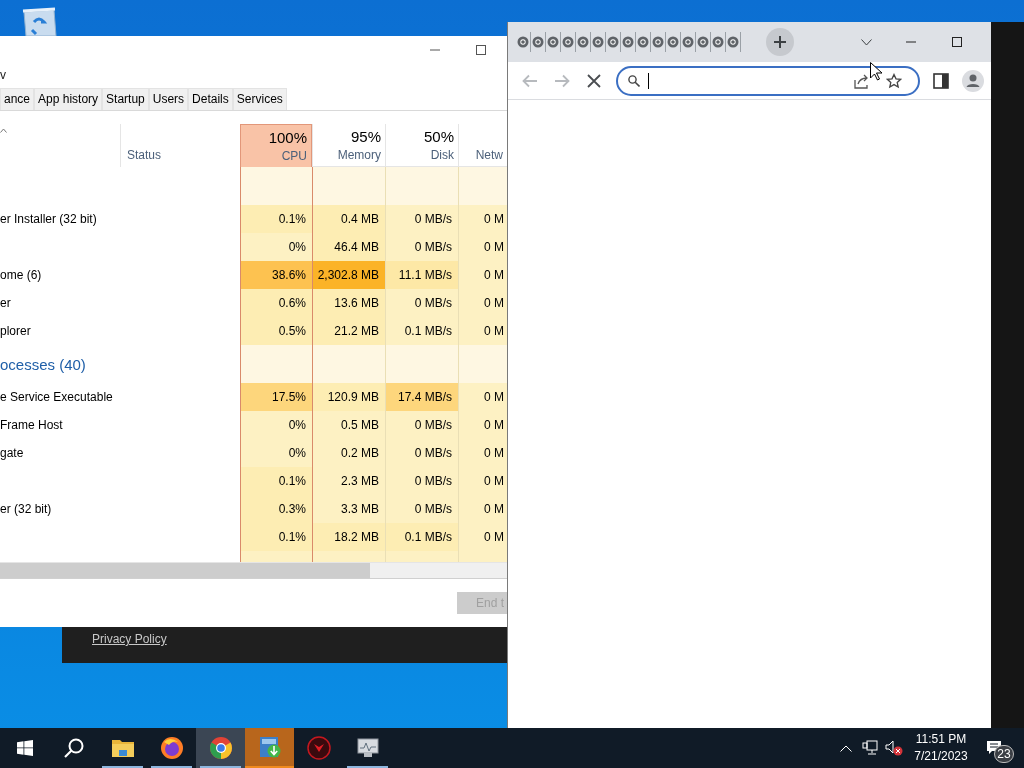  I want to click on table-cell: 0.4 MB, so click(348, 219).